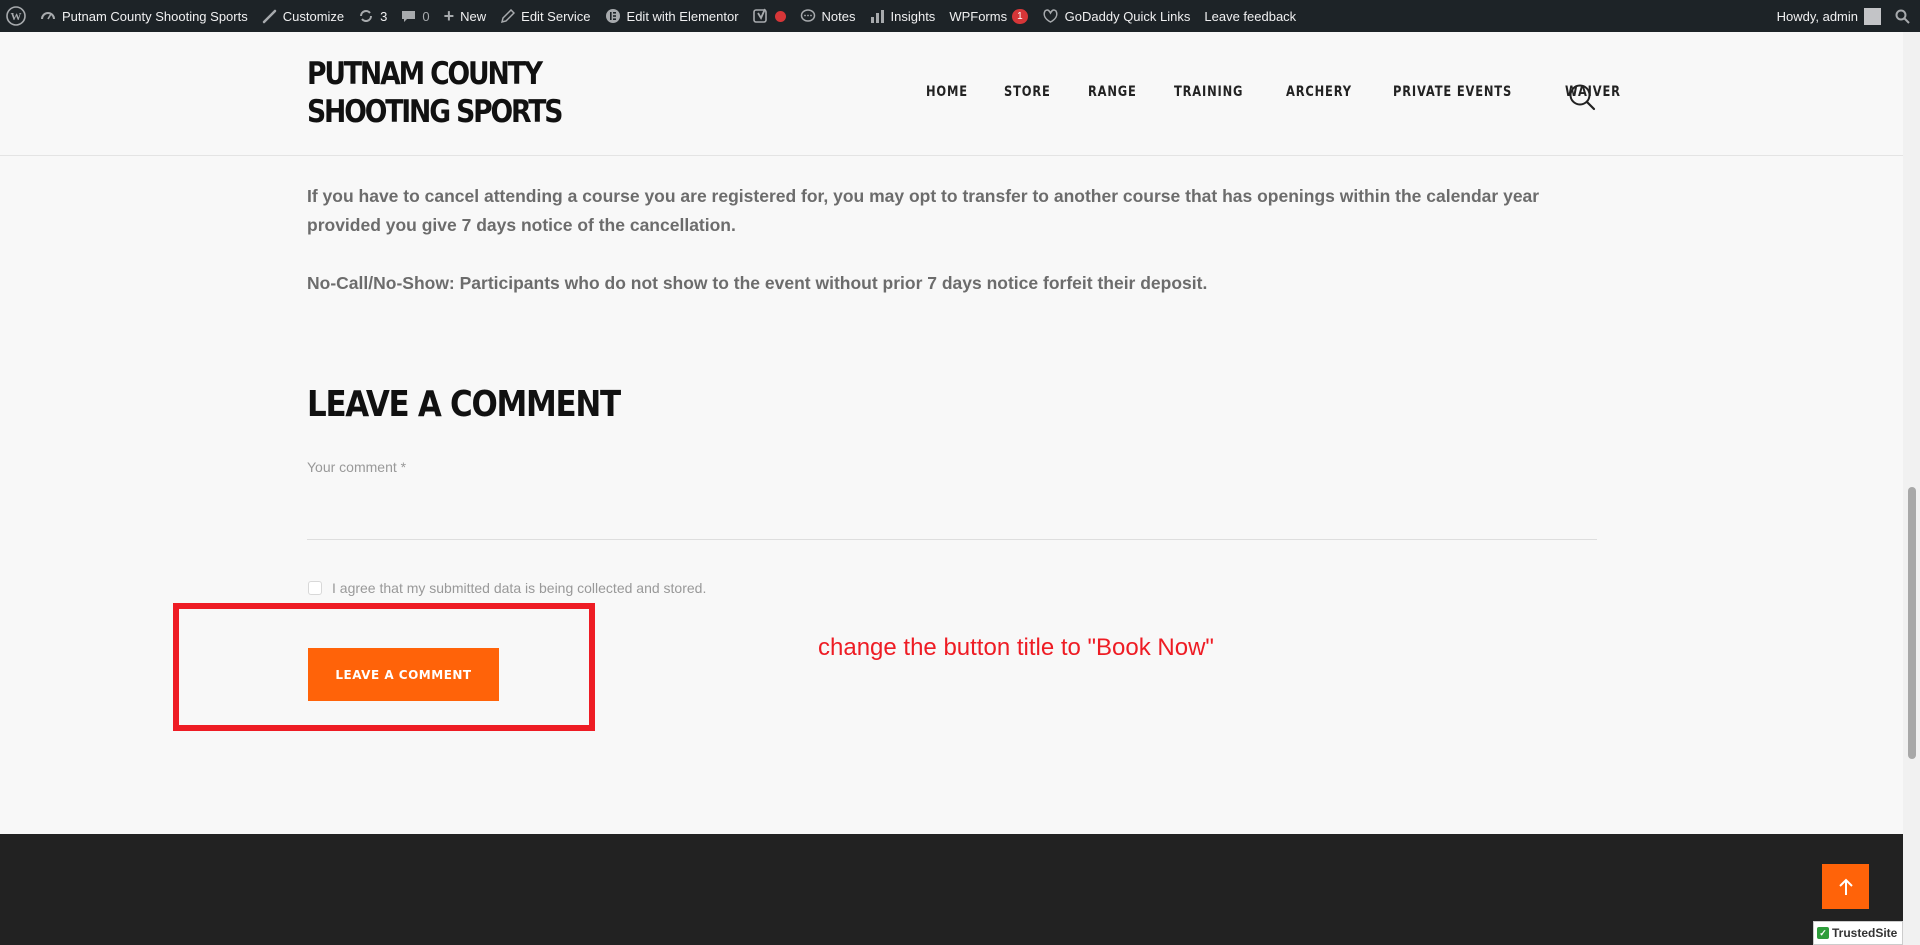  Describe the element at coordinates (315, 588) in the screenshot. I see `consent-checkbox` at that location.